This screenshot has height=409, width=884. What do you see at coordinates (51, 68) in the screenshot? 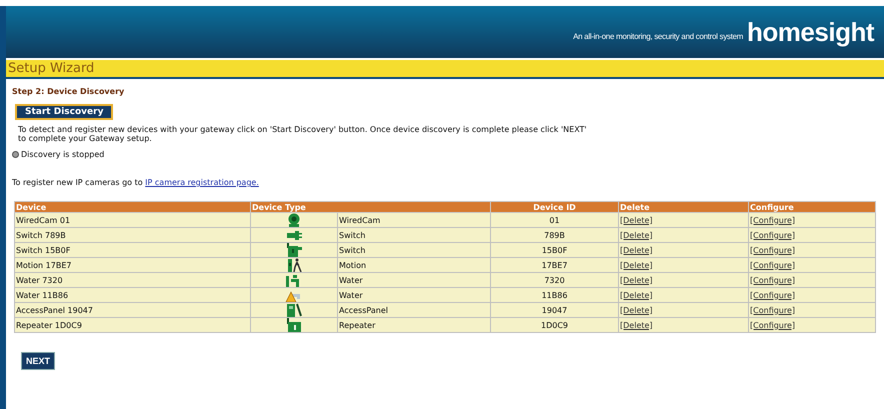
I see `wizard-title: Setup Wizard` at bounding box center [51, 68].